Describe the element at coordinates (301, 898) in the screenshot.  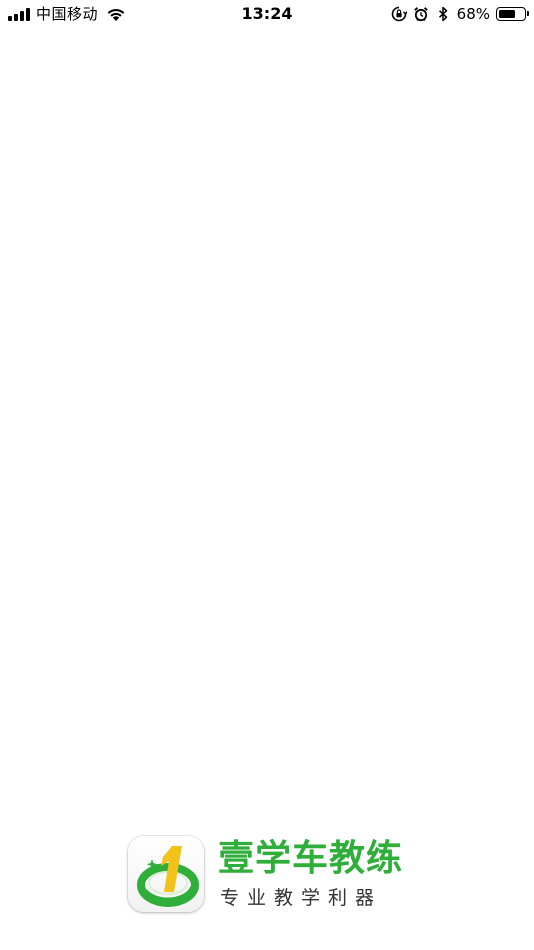
I see `app-slogan: 专业教学利器` at that location.